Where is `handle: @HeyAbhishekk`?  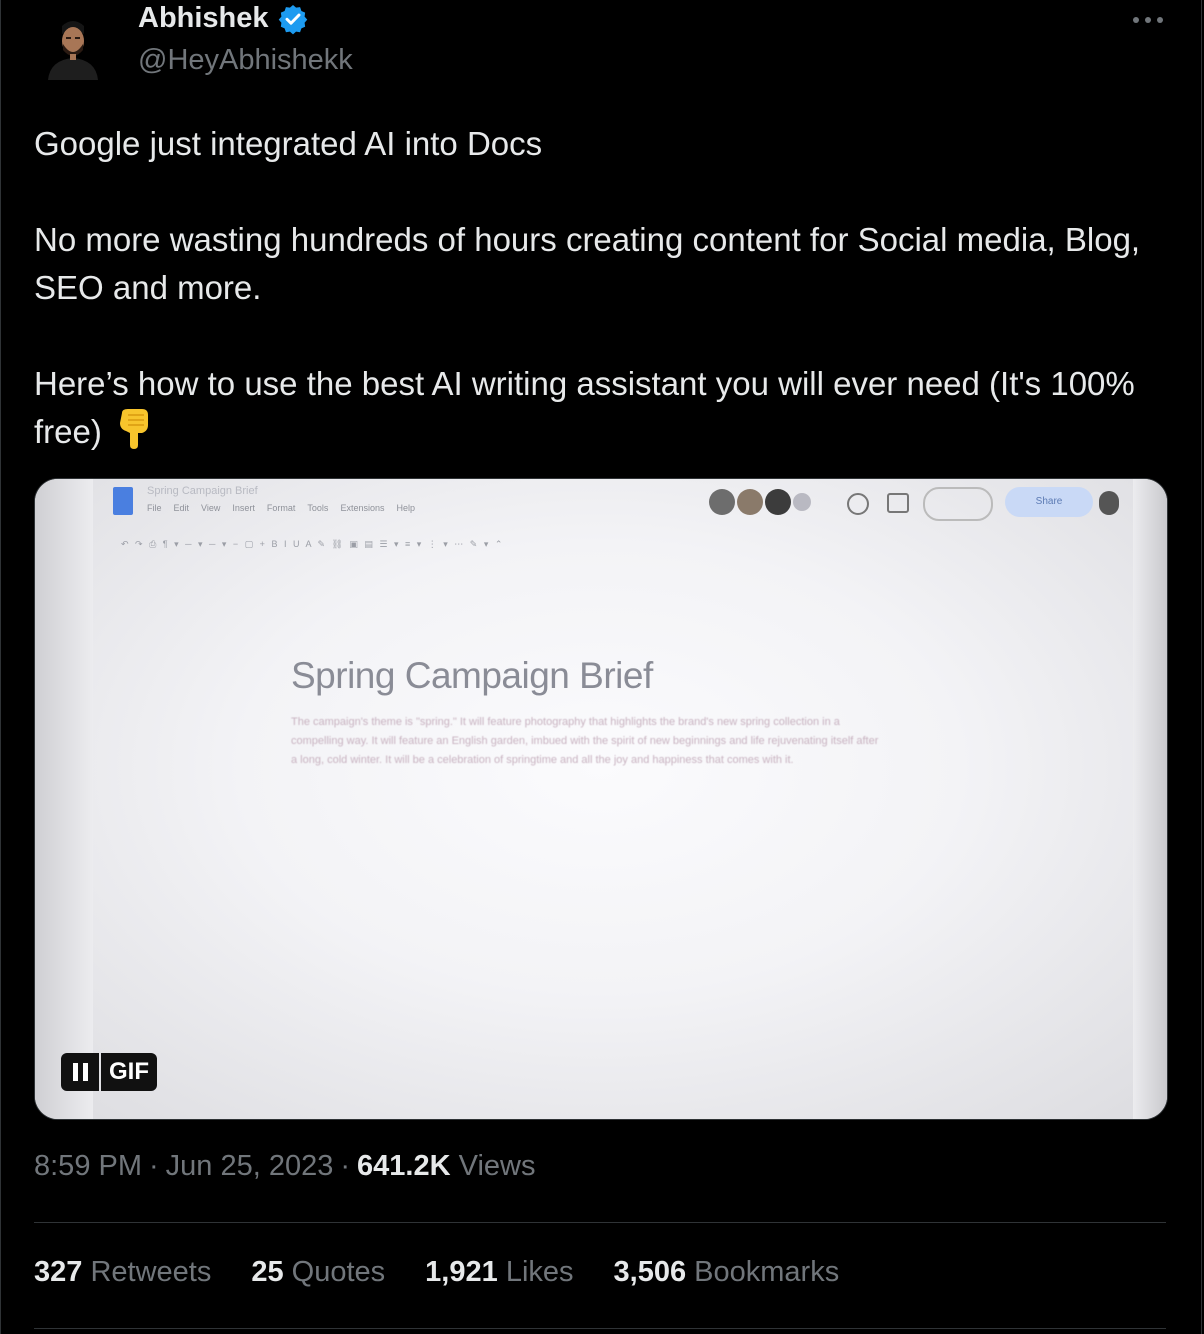
handle: @HeyAbhishekk is located at coordinates (245, 60).